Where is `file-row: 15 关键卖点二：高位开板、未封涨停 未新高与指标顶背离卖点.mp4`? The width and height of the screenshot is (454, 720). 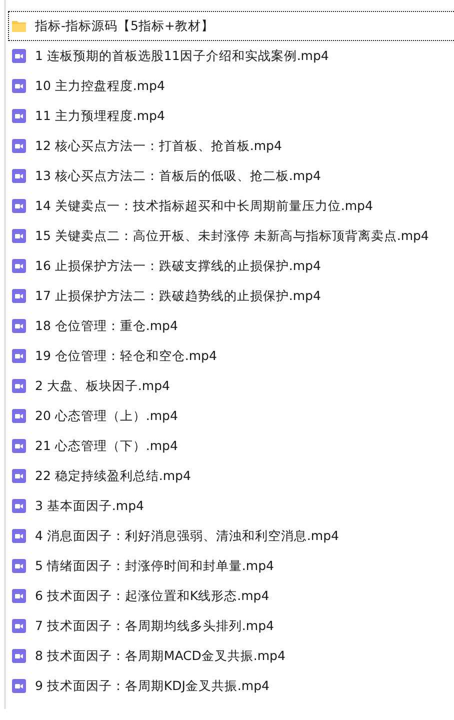
file-row: 15 关键卖点二：高位开板、未封涨停 未新高与指标顶背离卖点.mp4 is located at coordinates (231, 236).